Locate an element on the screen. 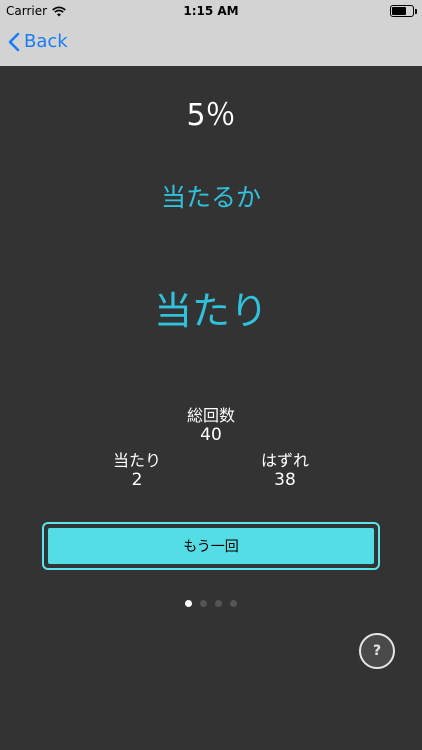 Image resolution: width=422 pixels, height=750 pixels. page-indicator is located at coordinates (211, 603).